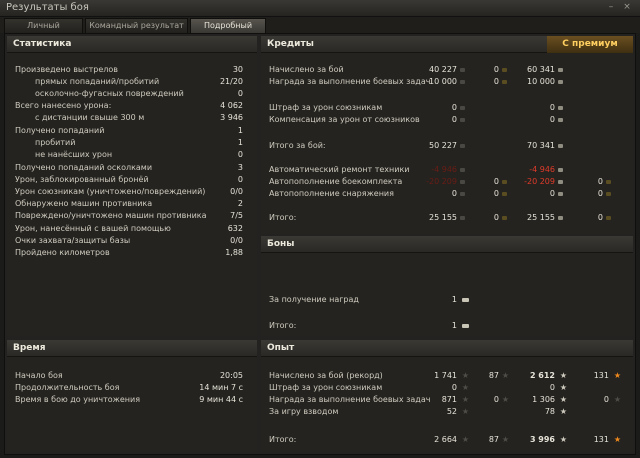 The width and height of the screenshot is (640, 458). I want to click on stats-value: 1, so click(240, 142).